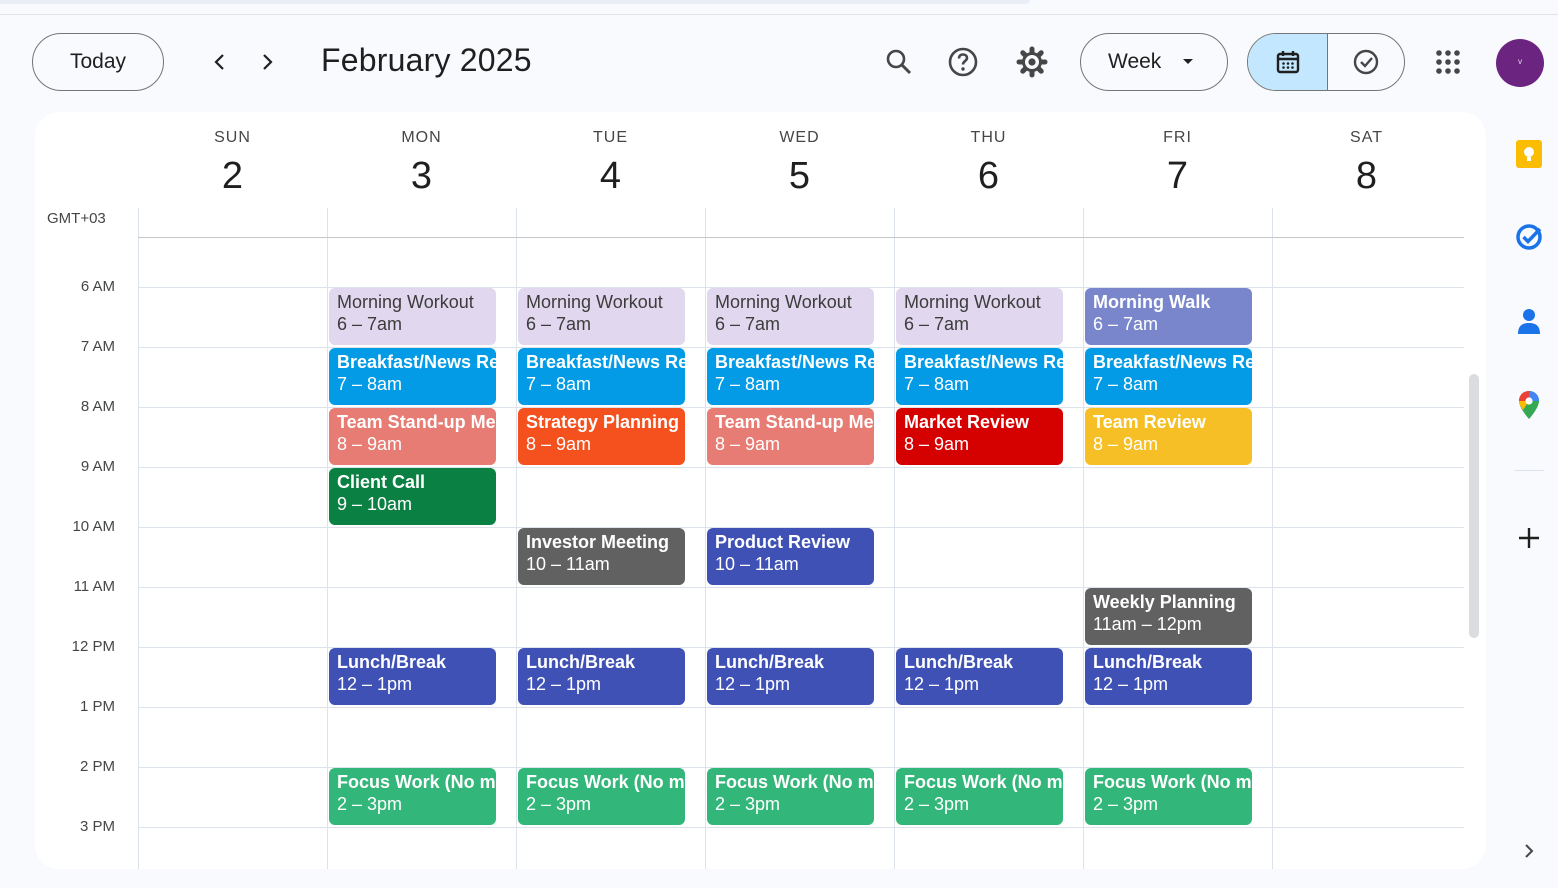 The width and height of the screenshot is (1558, 888). Describe the element at coordinates (605, 782) in the screenshot. I see `event-title: Focus Work (No me` at that location.